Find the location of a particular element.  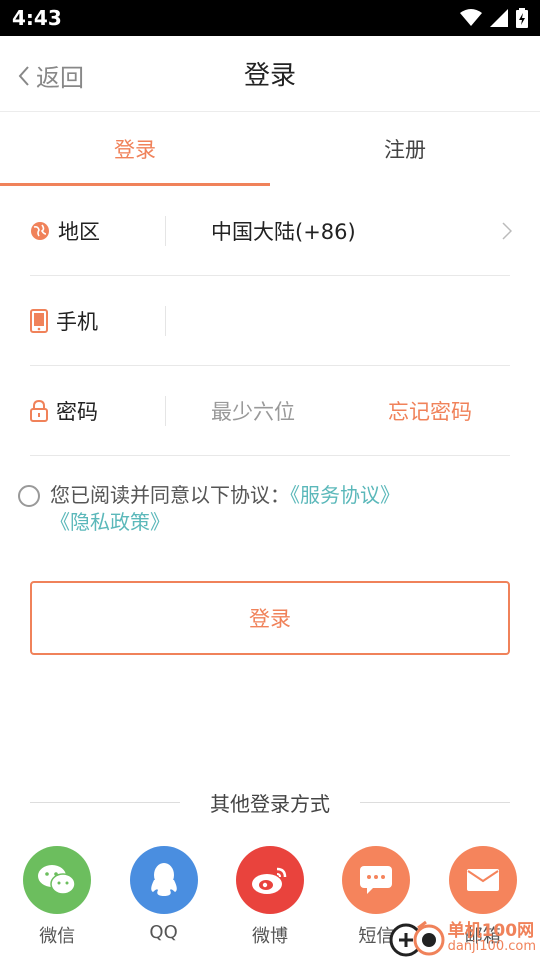

region-row: 地区 中国大陆(+86) is located at coordinates (271, 231).